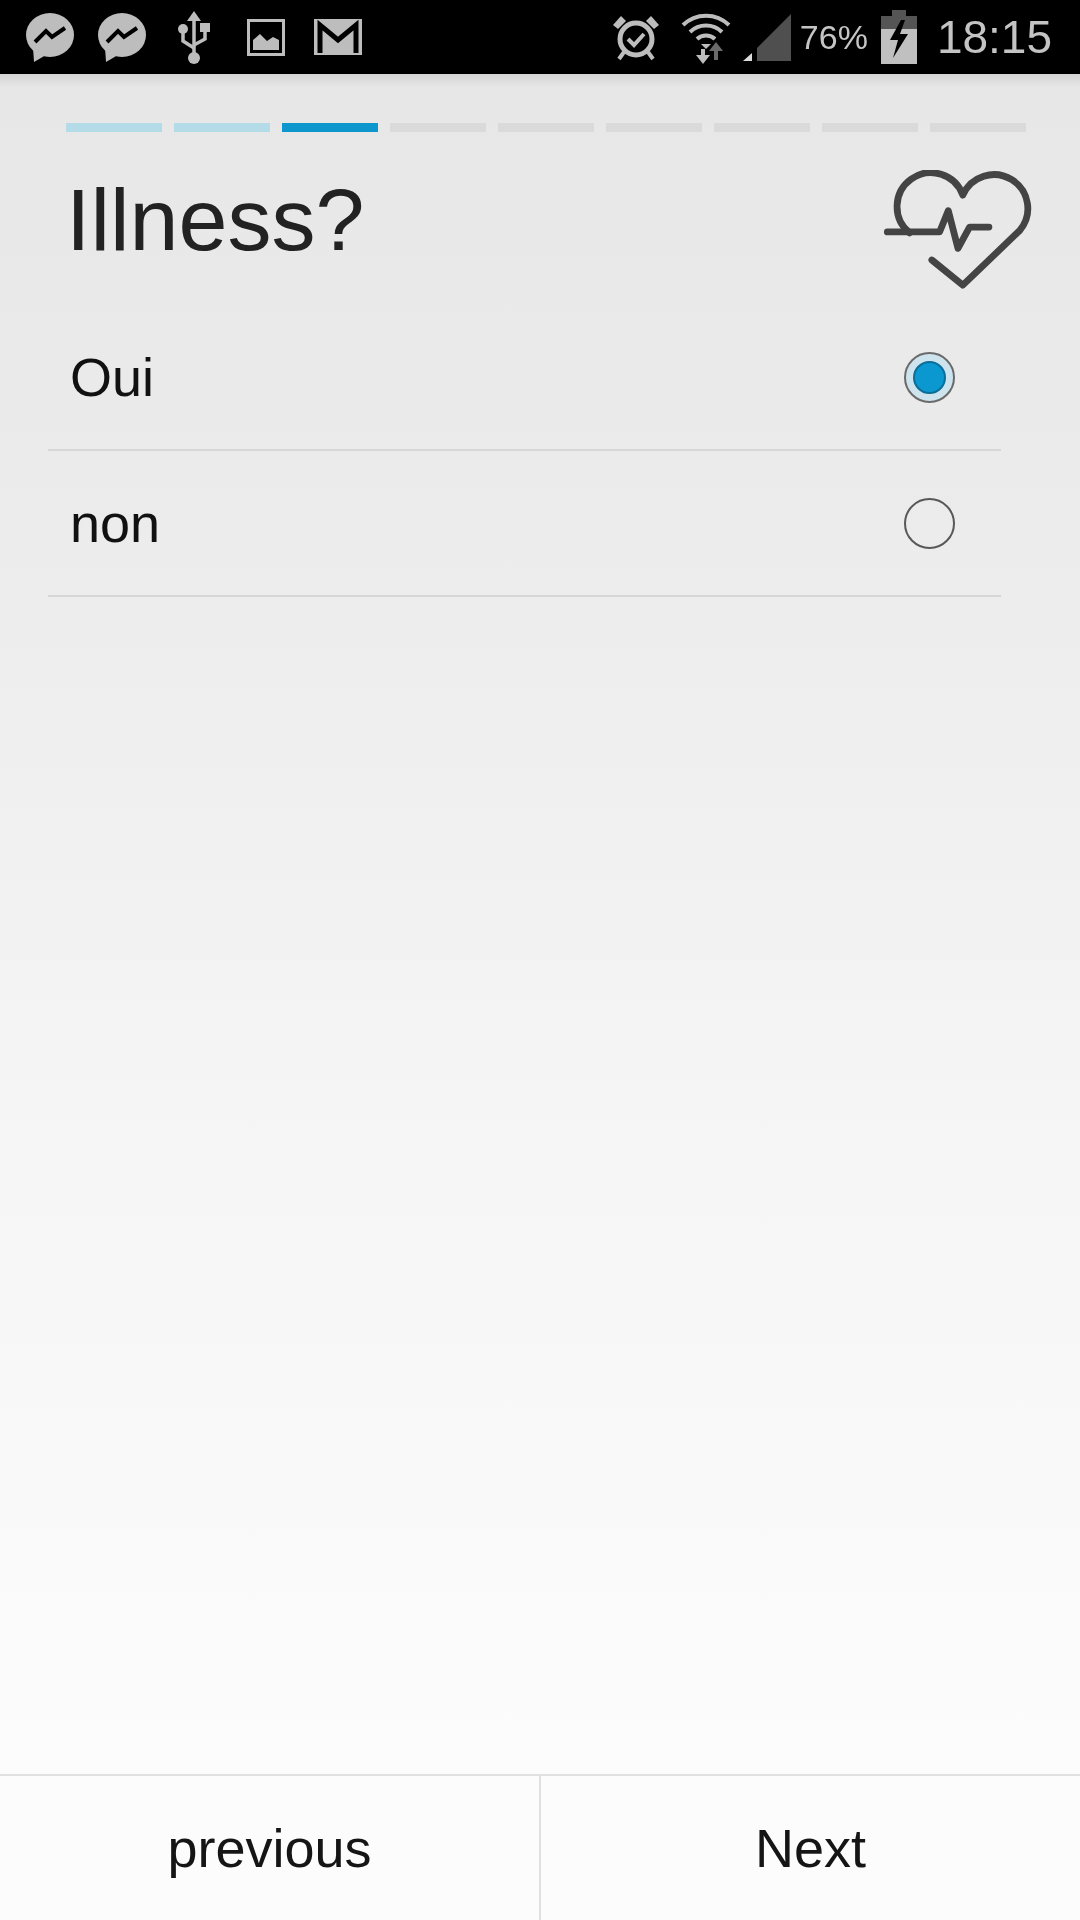 The height and width of the screenshot is (1920, 1080). Describe the element at coordinates (194, 37) in the screenshot. I see `usb-icon` at that location.